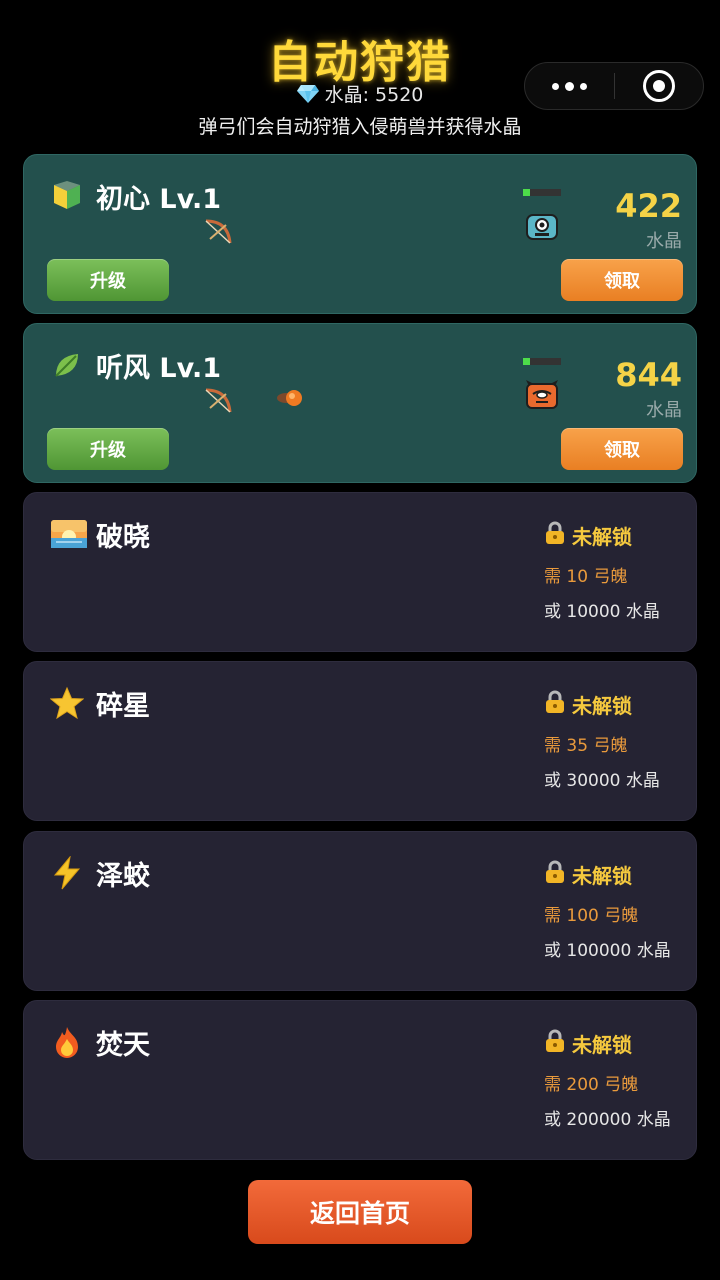 The height and width of the screenshot is (1280, 720). I want to click on unlock-info: 未解锁 需 35 弓魄 或 30000 水晶, so click(619, 740).